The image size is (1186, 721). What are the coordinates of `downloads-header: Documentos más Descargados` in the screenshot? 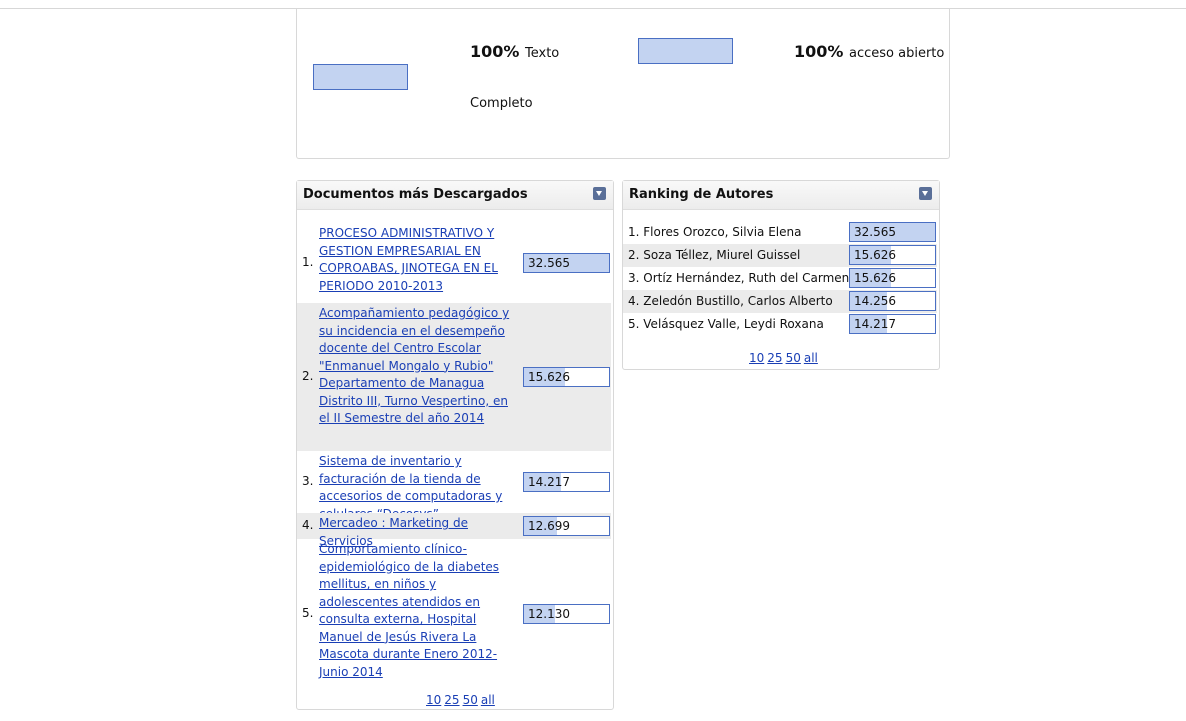 It's located at (455, 195).